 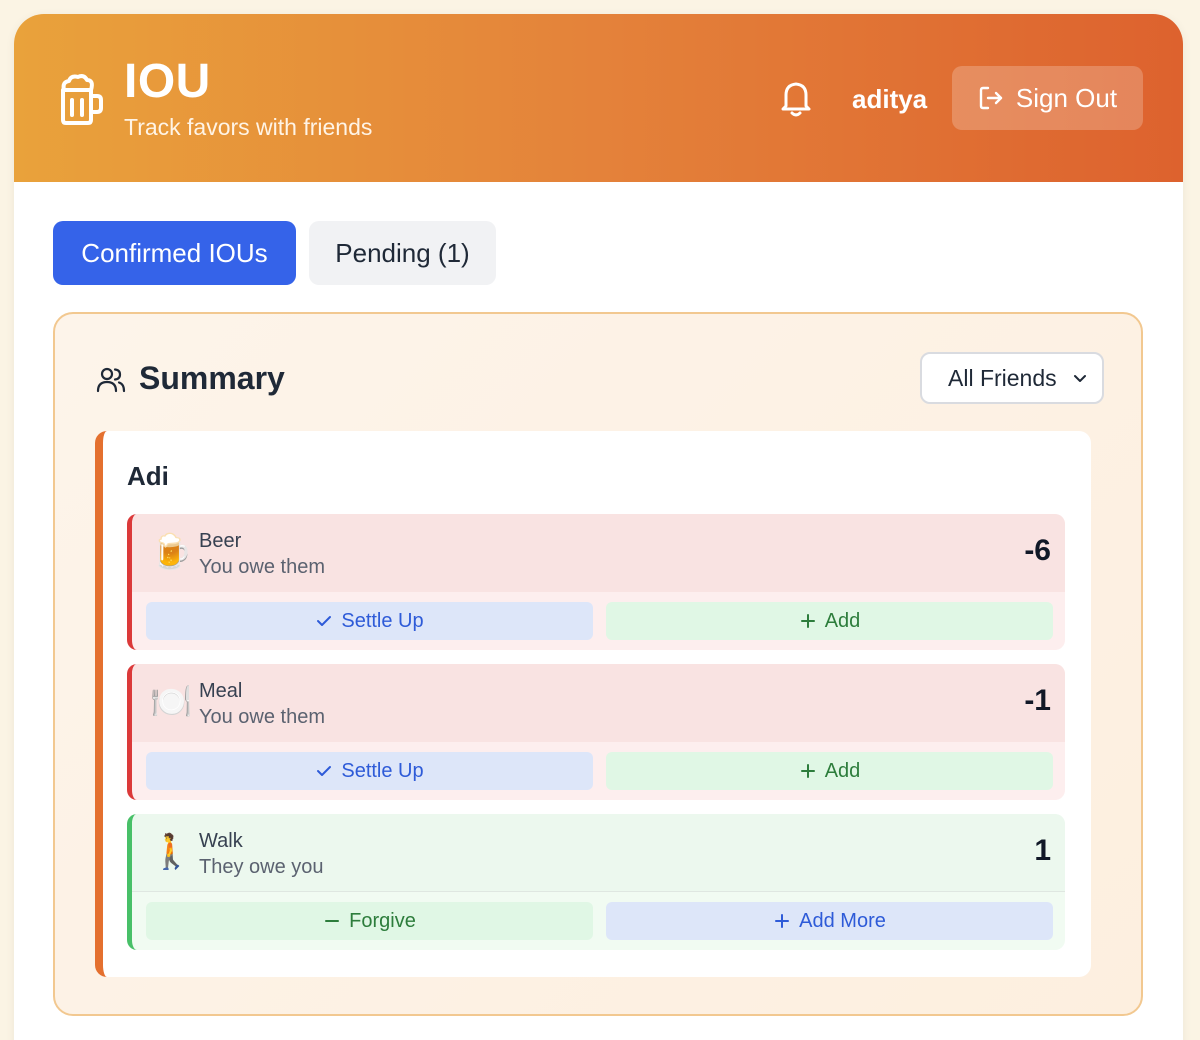 I want to click on iou-count: -1, so click(x=1037, y=700).